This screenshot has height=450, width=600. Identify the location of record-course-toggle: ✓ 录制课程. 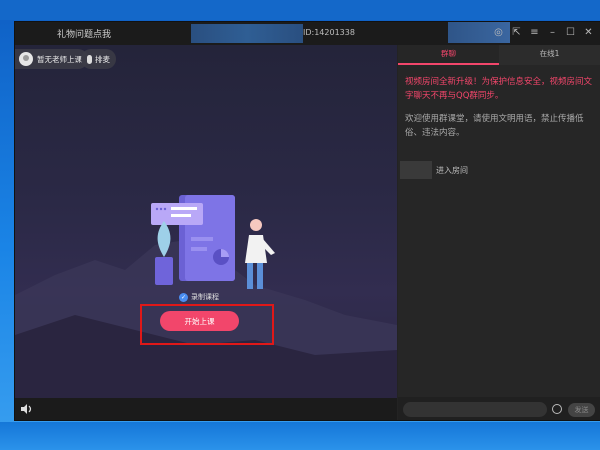
(199, 297).